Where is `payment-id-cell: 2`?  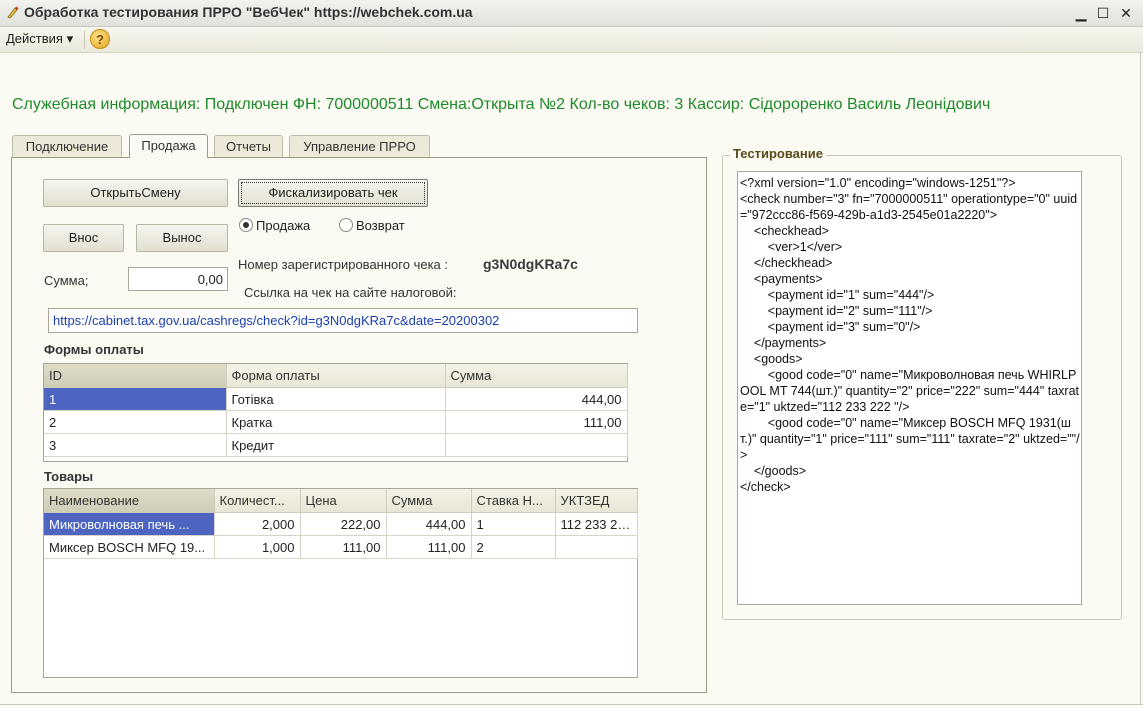 payment-id-cell: 2 is located at coordinates (135, 422).